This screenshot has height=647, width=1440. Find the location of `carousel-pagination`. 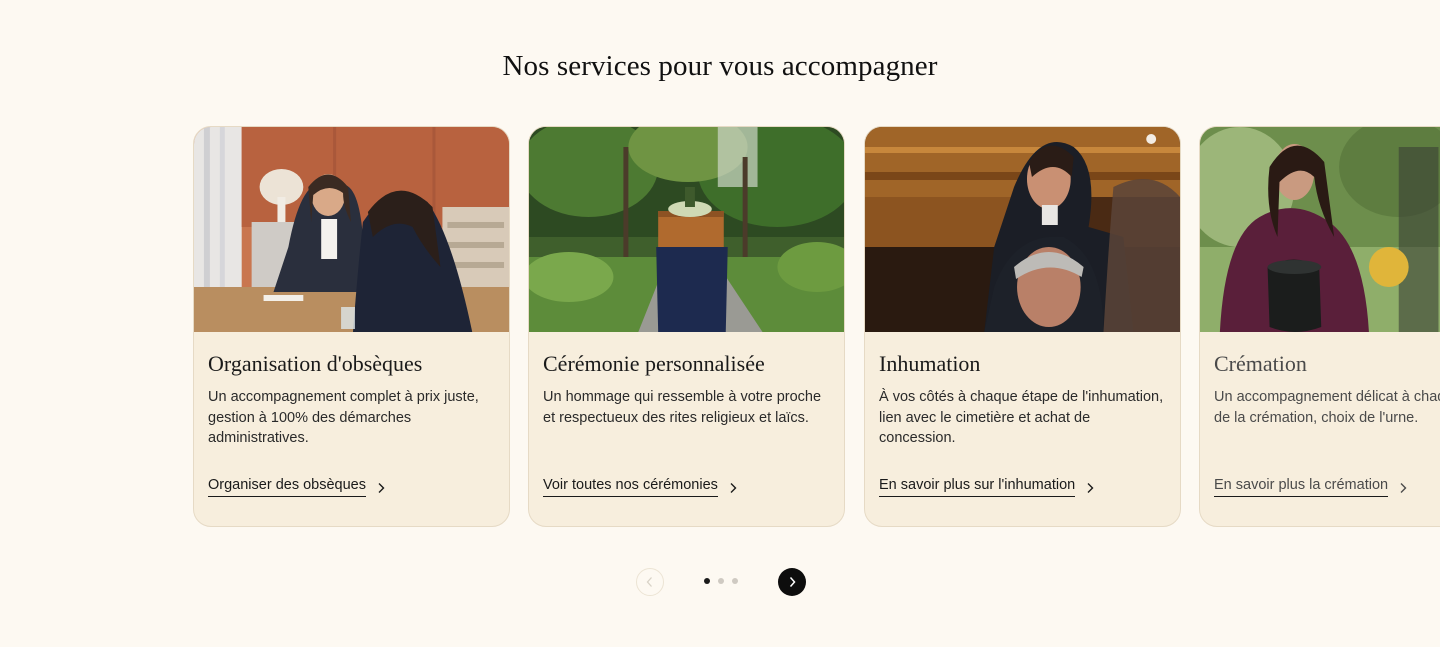

carousel-pagination is located at coordinates (721, 581).